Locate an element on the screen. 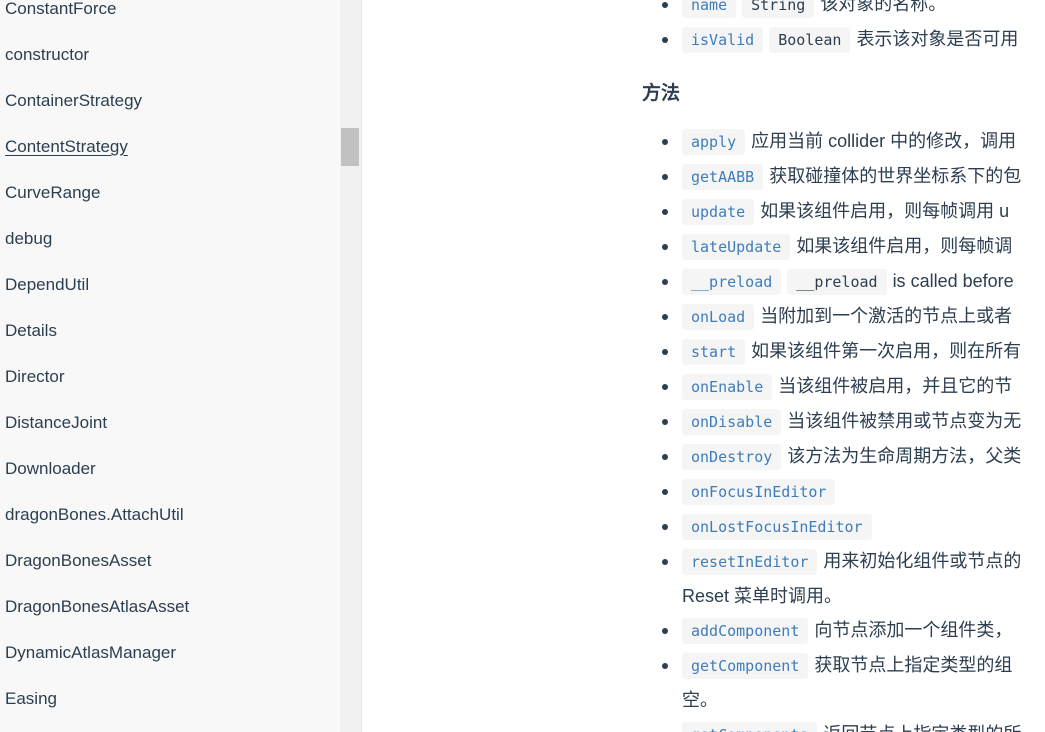 The width and height of the screenshot is (1045, 732). method-name-link: getAABB is located at coordinates (723, 177).